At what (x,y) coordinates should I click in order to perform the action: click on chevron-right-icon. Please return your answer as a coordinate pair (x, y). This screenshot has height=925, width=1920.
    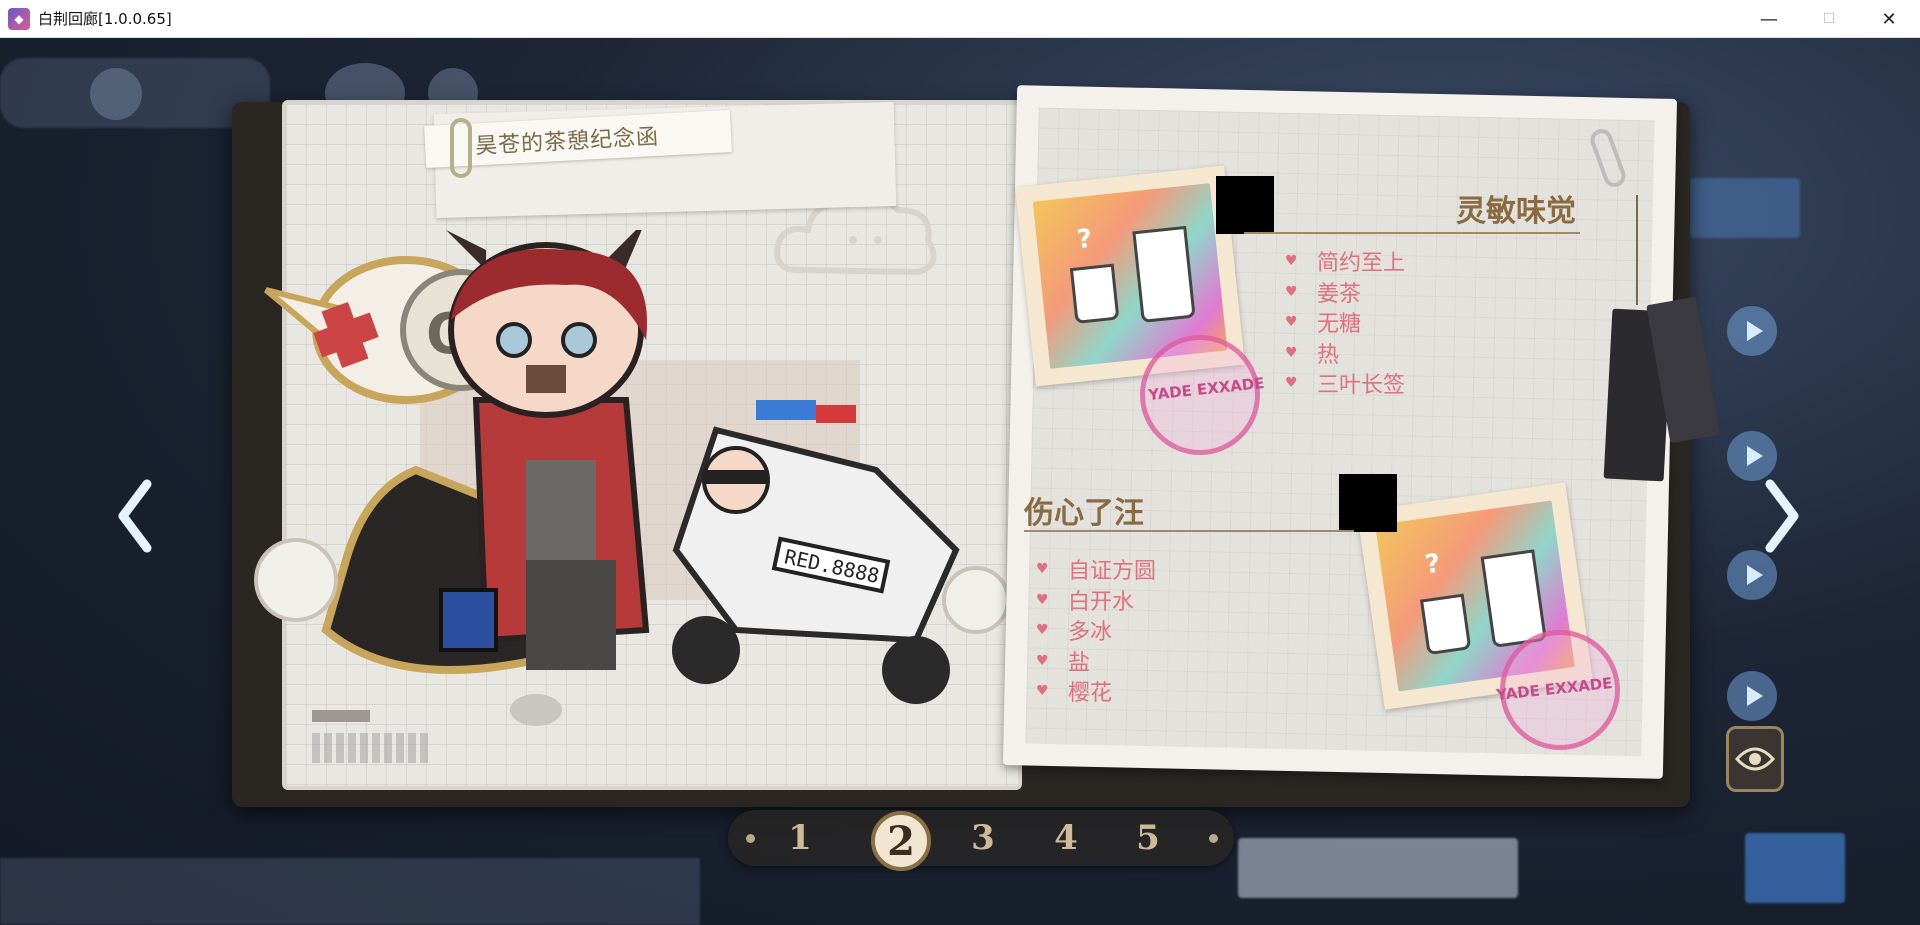
    Looking at the image, I should click on (1782, 516).